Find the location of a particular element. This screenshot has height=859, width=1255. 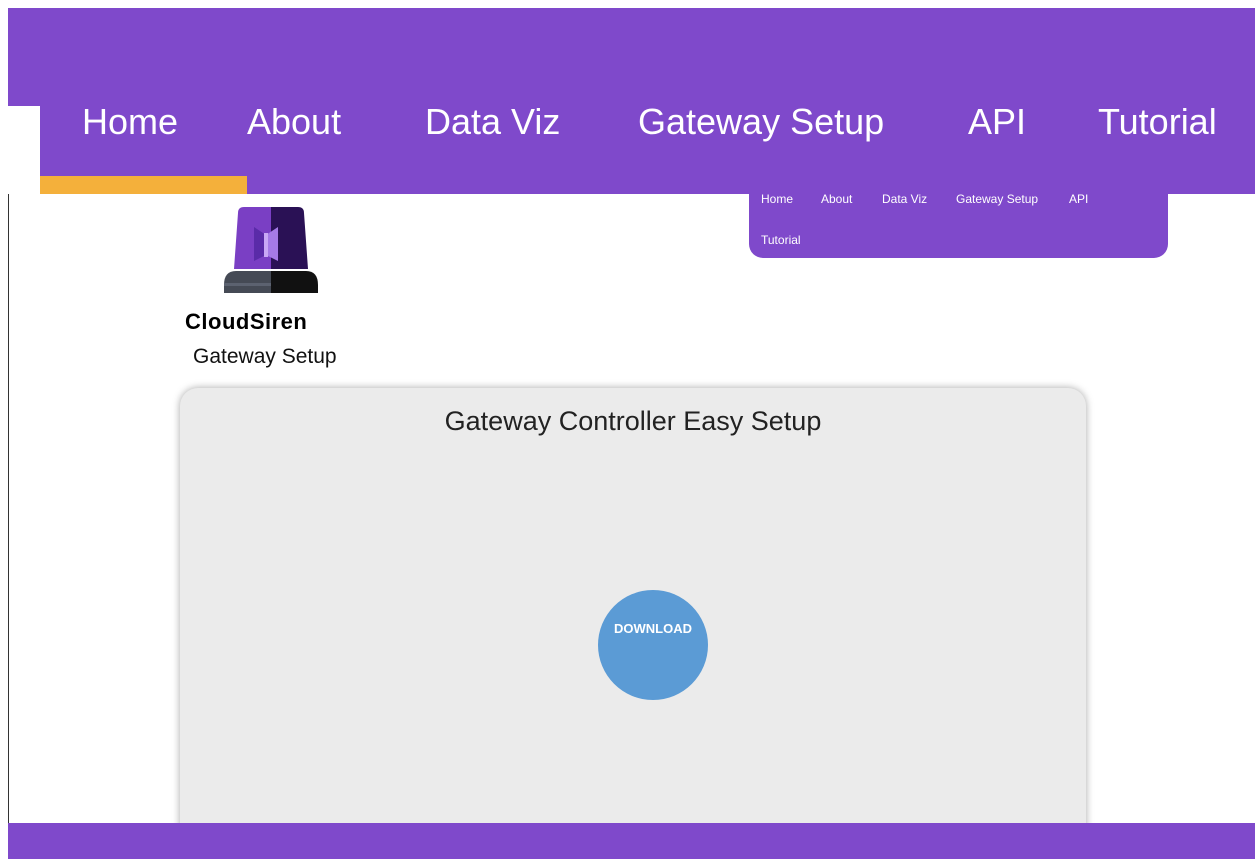

nav-item-tutorial: Tutorial is located at coordinates (1157, 122).